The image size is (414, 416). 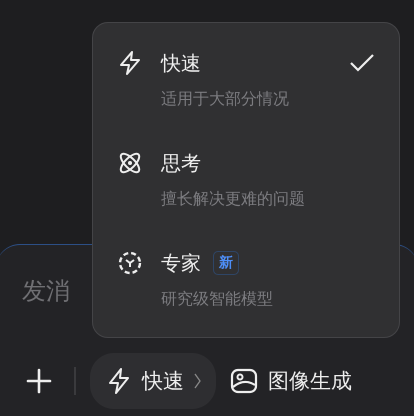 I want to click on plus-icon, so click(x=39, y=381).